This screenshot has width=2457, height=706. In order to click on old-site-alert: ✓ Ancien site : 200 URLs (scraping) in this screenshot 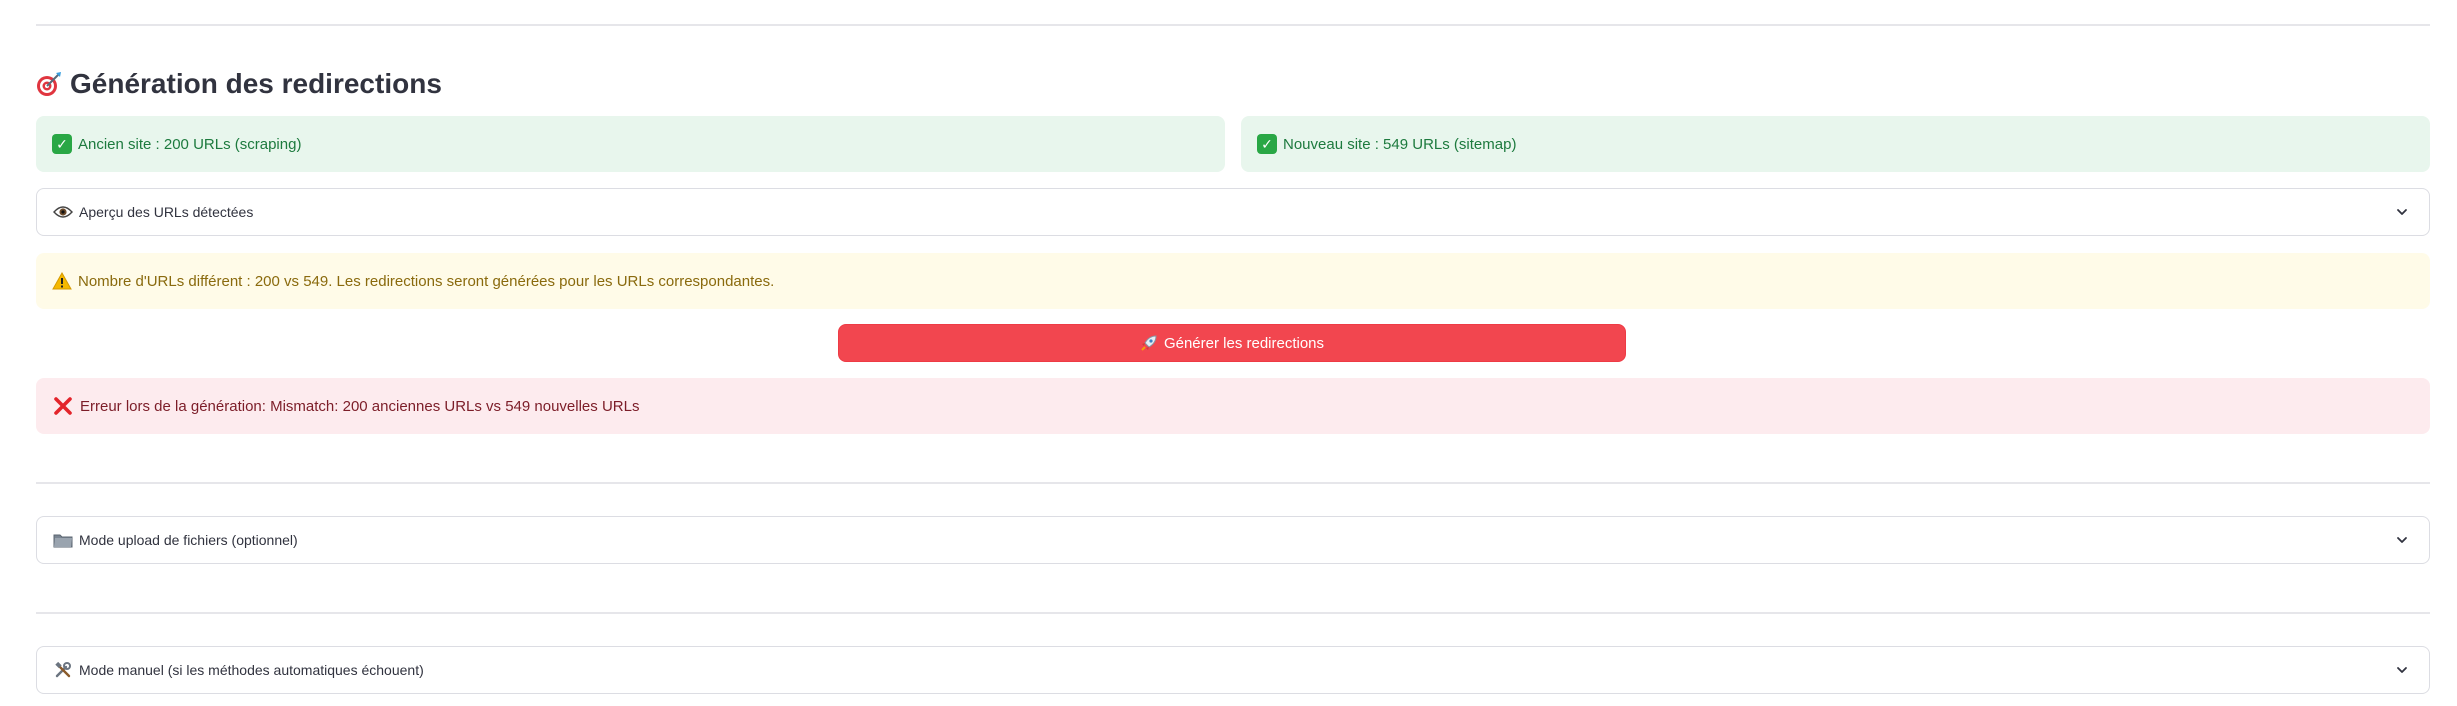, I will do `click(630, 144)`.